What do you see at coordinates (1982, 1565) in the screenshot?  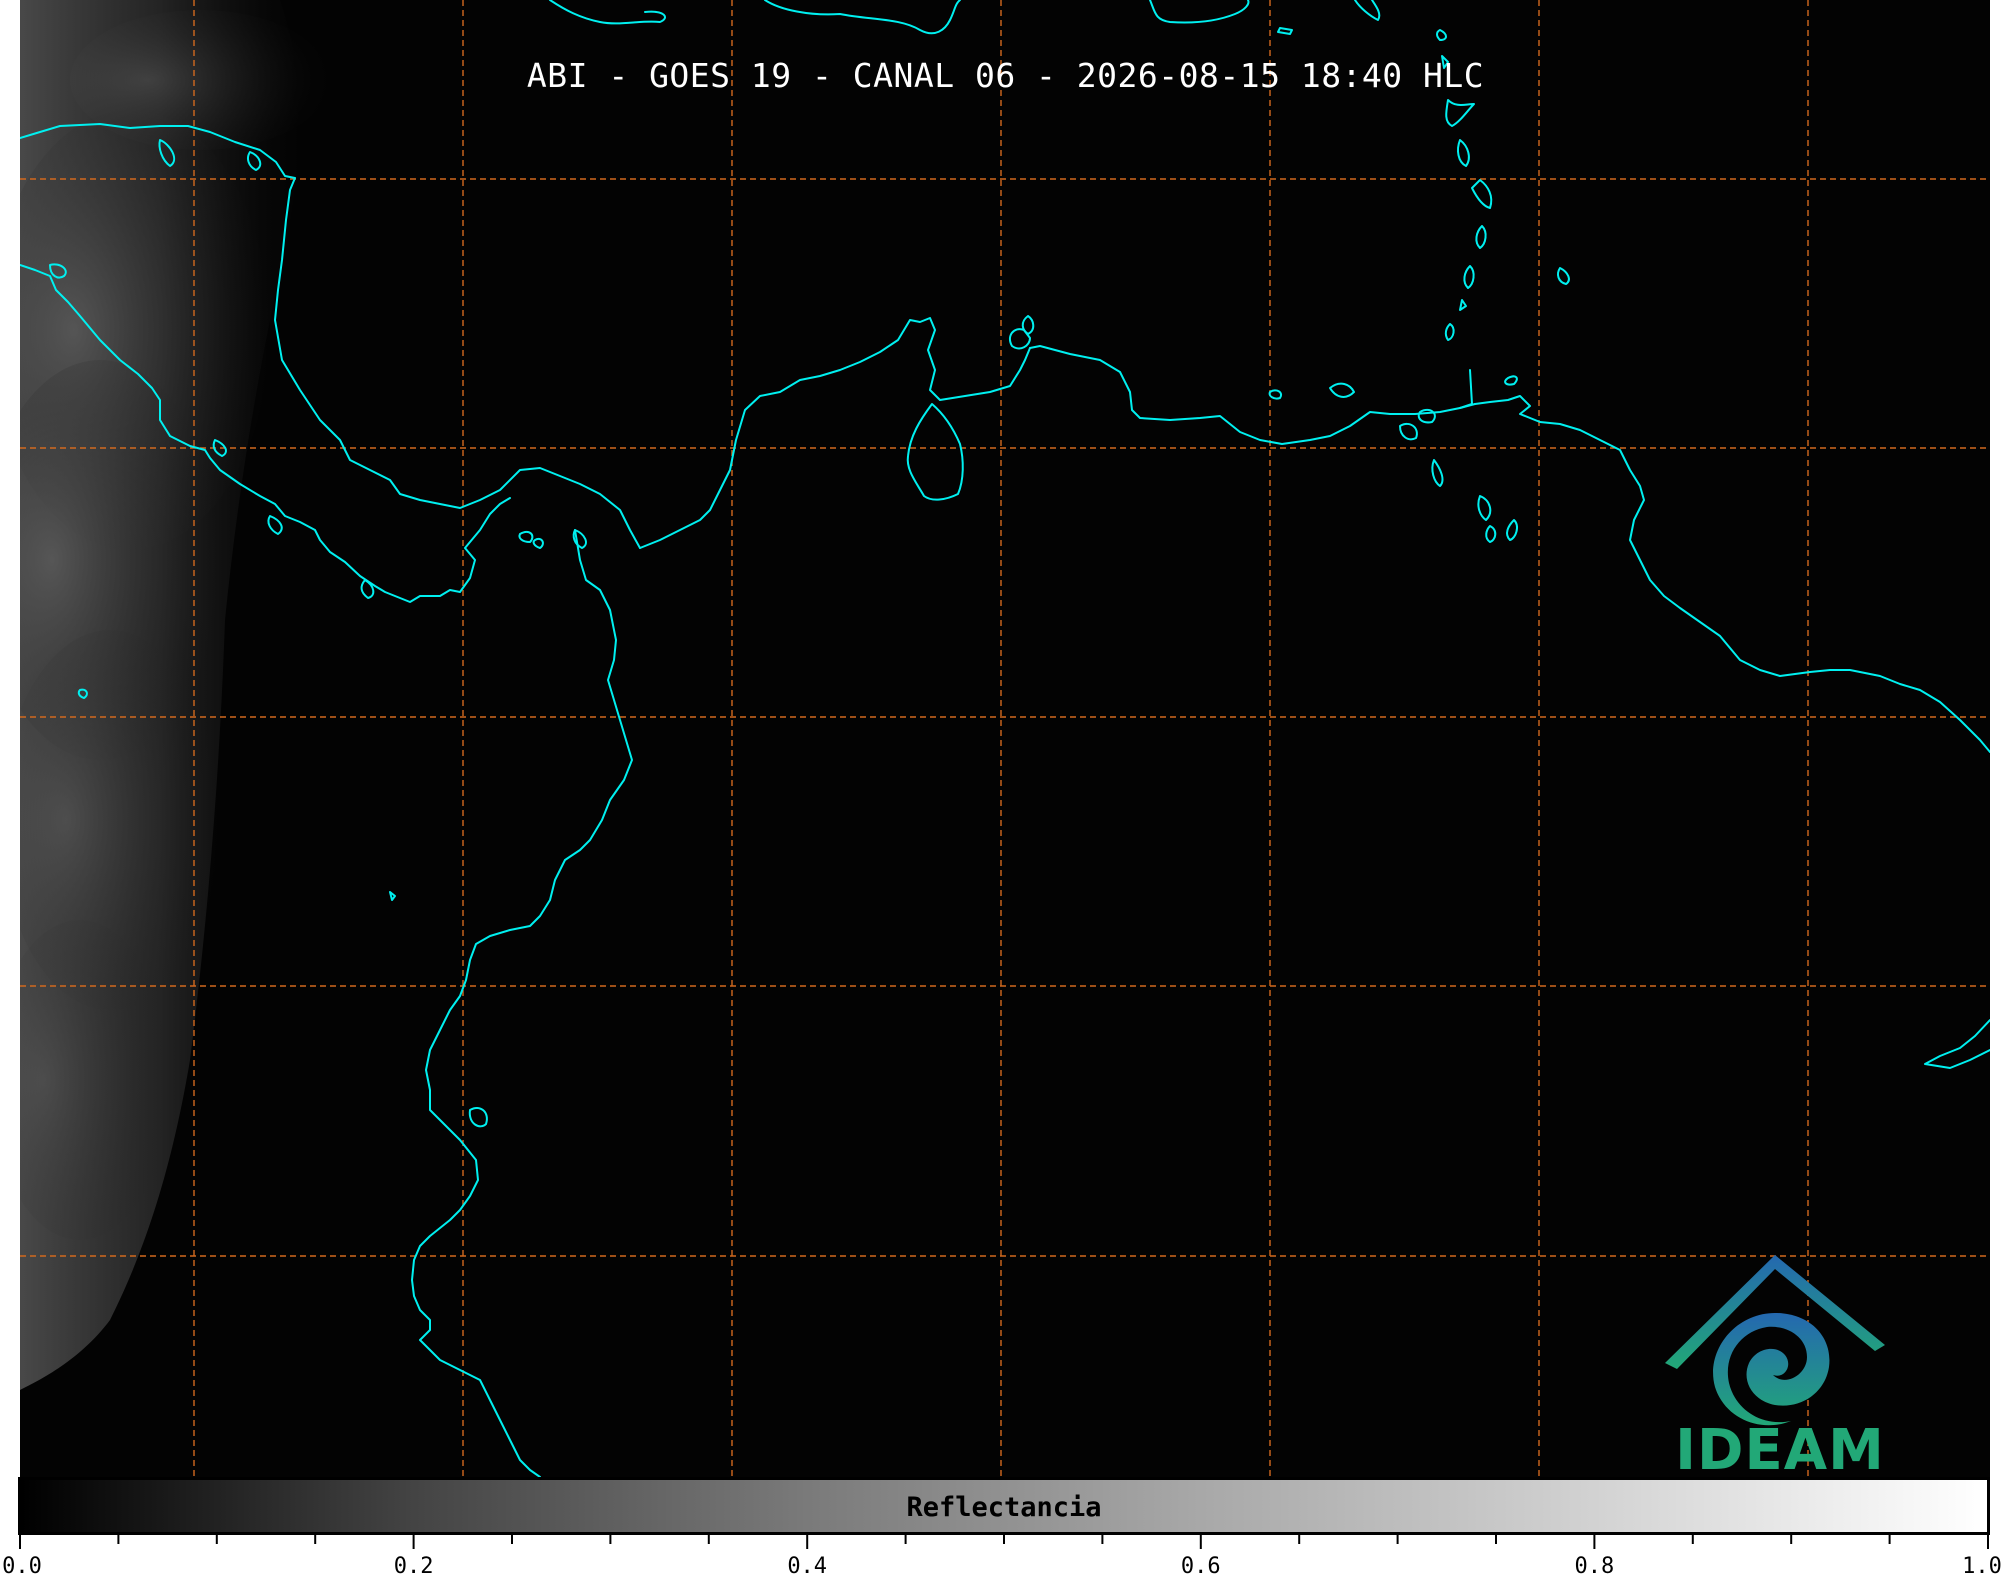 I see `colorbar-tick-label: 1.0` at bounding box center [1982, 1565].